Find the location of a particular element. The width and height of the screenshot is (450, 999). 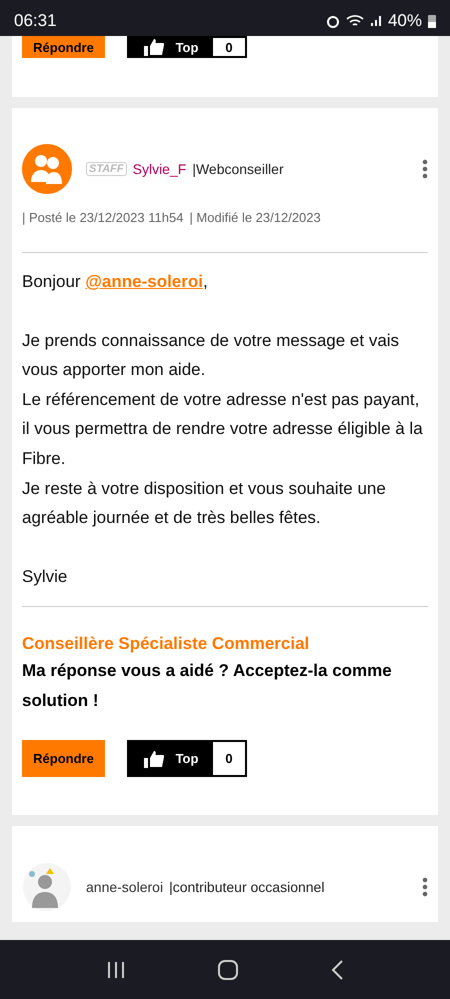

greeting-text: Bonjour @anne-soleroi, is located at coordinates (115, 282).